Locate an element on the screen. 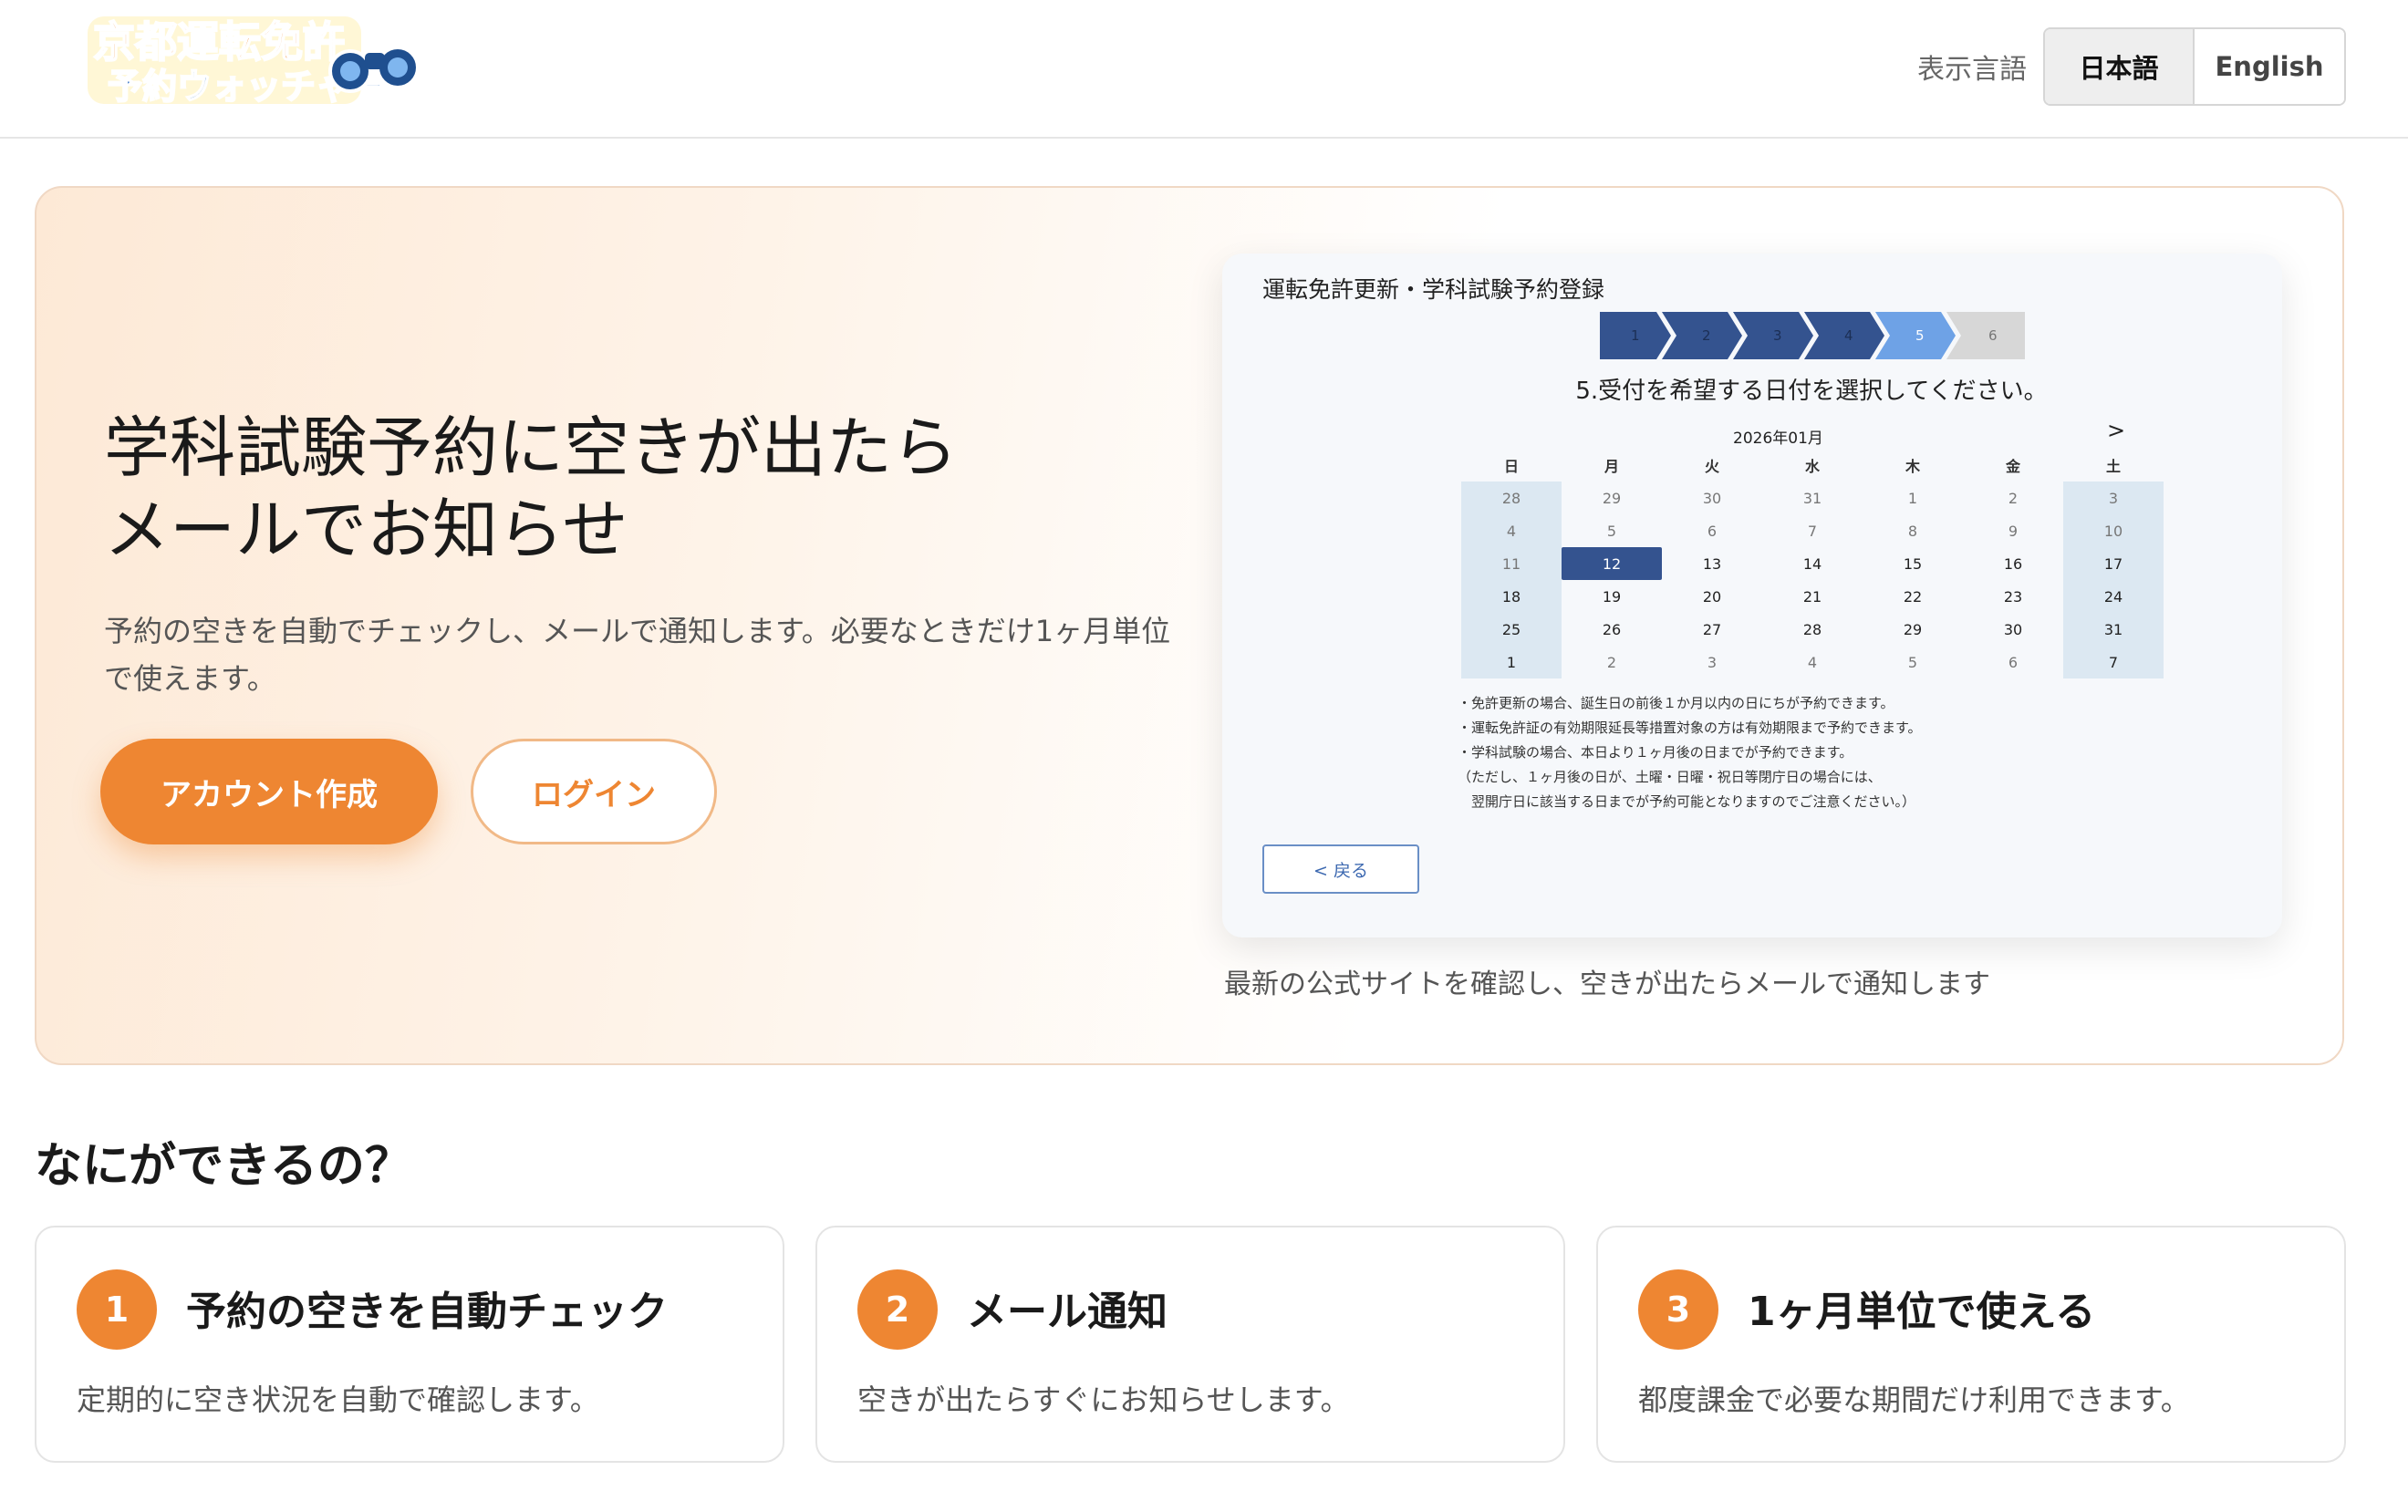 The width and height of the screenshot is (2408, 1512). calendar-day: 2 is located at coordinates (2014, 498).